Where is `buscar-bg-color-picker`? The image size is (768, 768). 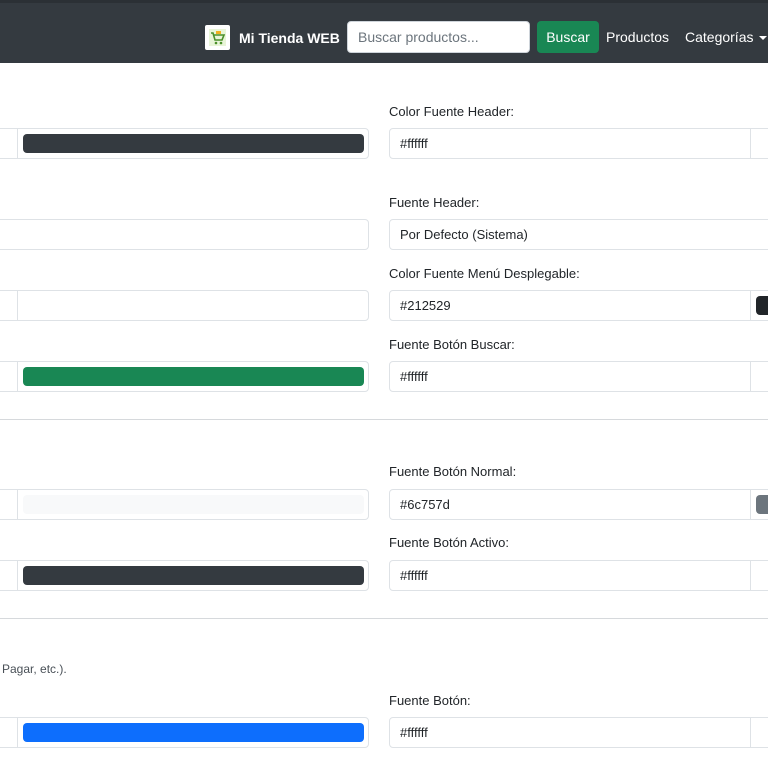
buscar-bg-color-picker is located at coordinates (184, 376).